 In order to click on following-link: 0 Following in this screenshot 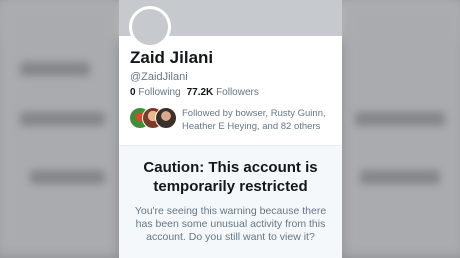, I will do `click(155, 92)`.